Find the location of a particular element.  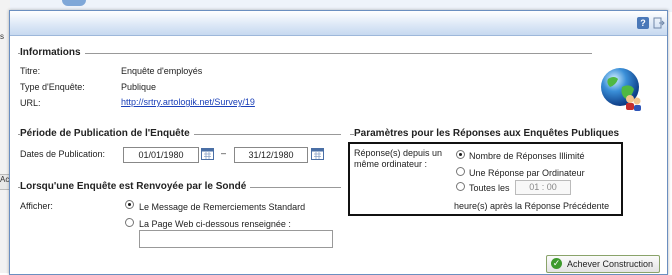

url-label: URL: is located at coordinates (30, 103).